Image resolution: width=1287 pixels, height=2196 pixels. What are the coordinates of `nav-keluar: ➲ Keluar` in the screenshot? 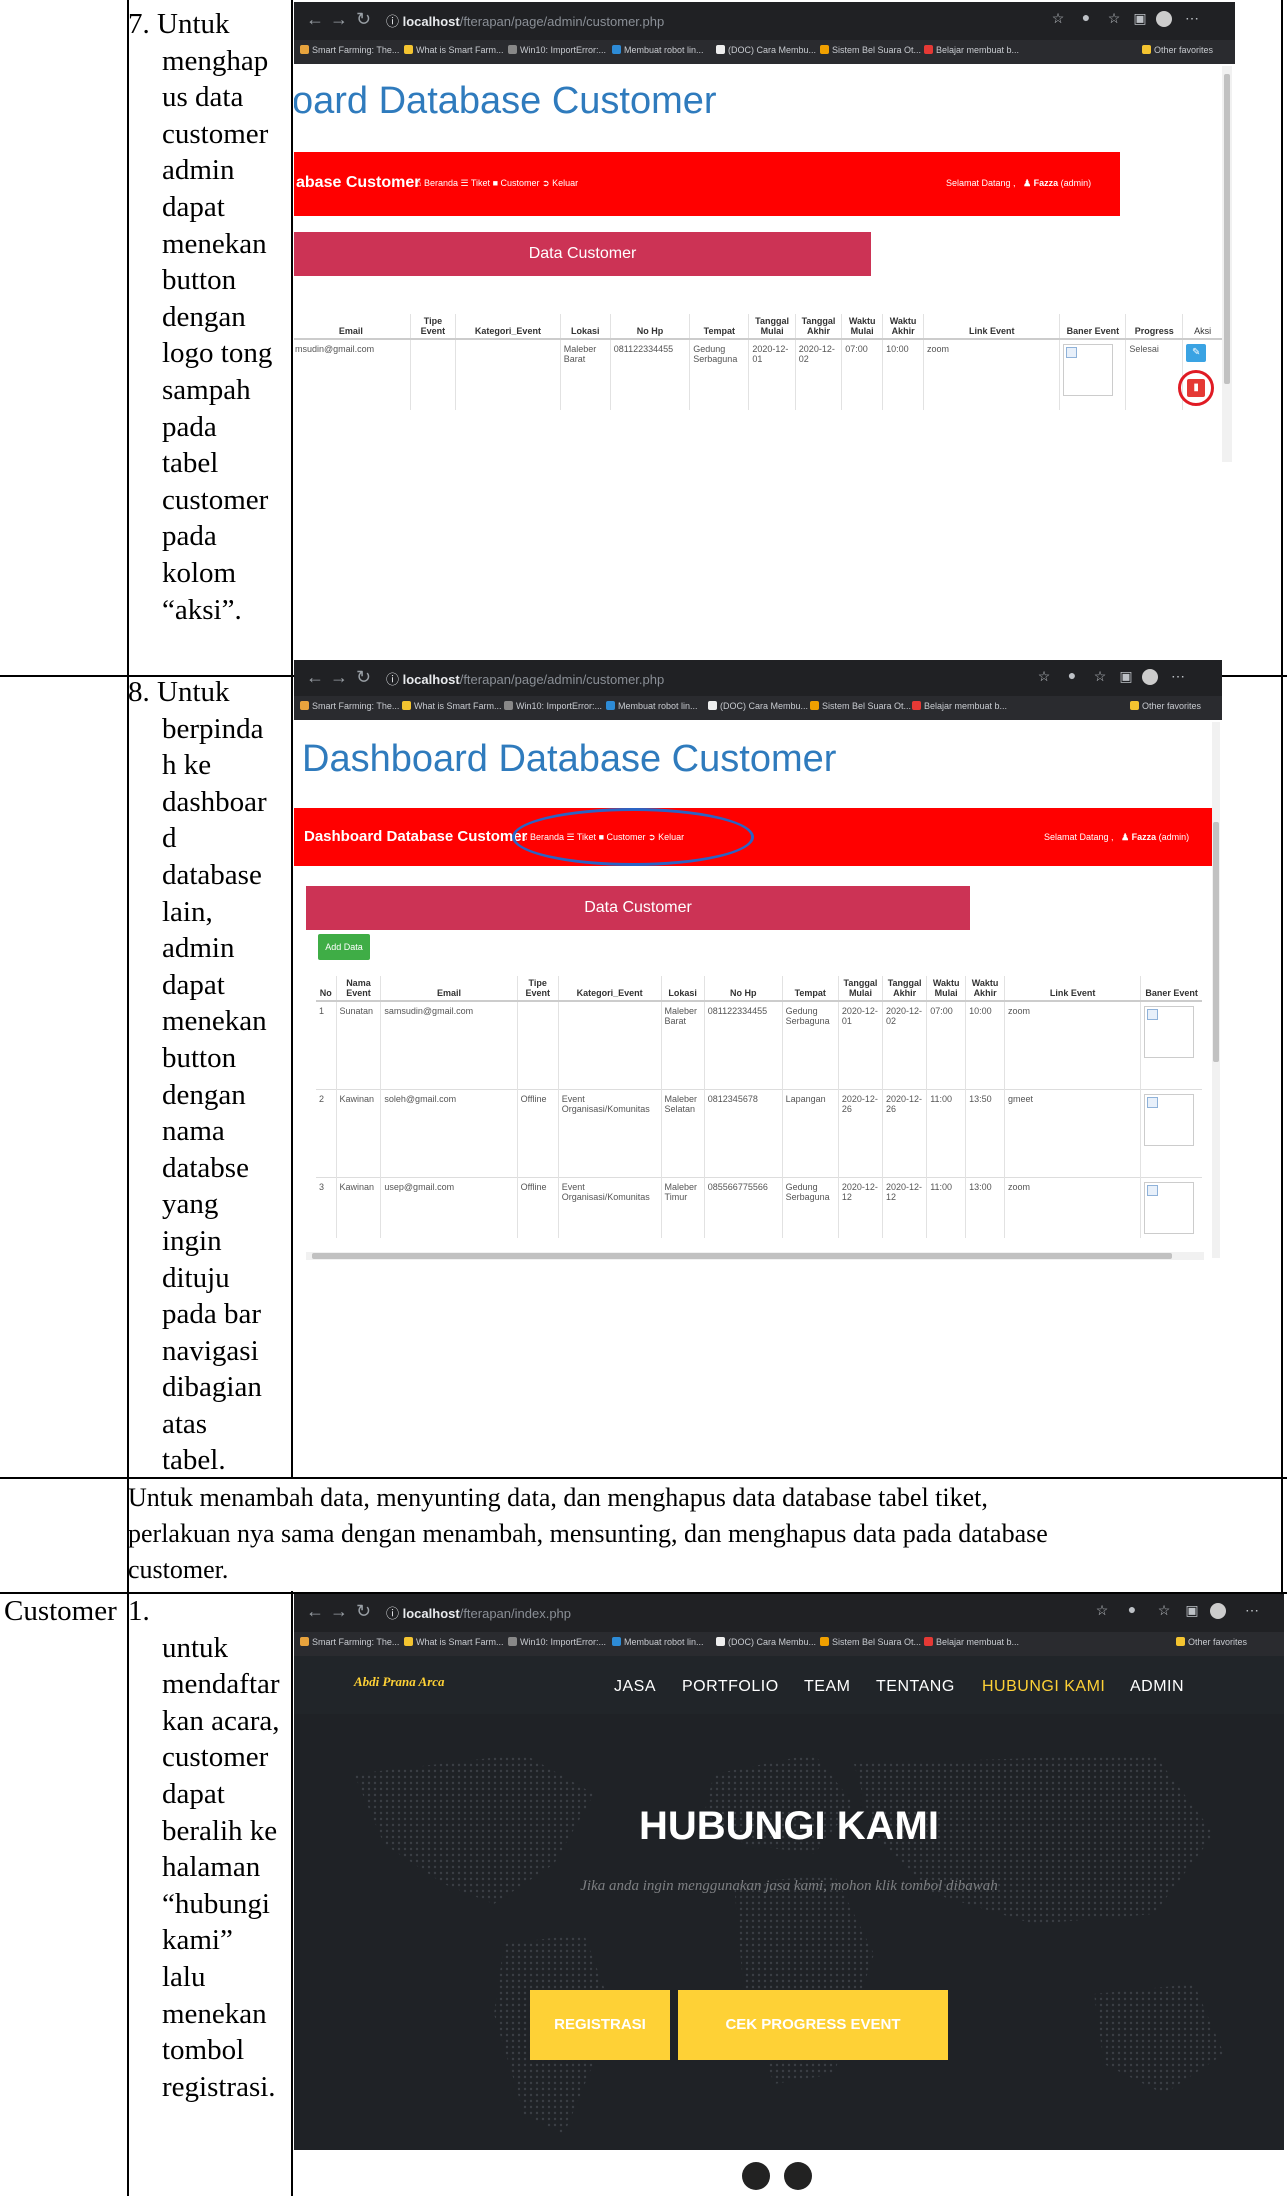 It's located at (560, 183).